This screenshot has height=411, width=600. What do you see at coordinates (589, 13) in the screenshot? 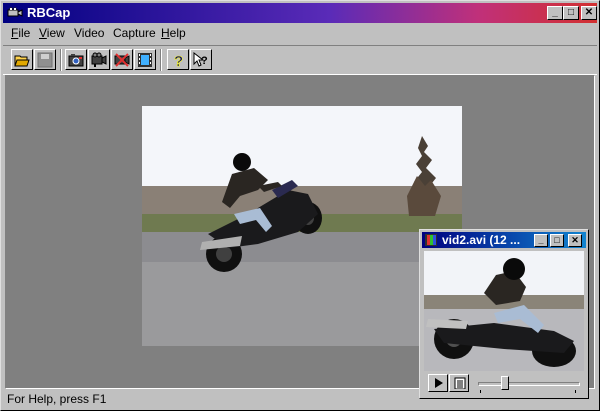
I see `close-button: ✕` at bounding box center [589, 13].